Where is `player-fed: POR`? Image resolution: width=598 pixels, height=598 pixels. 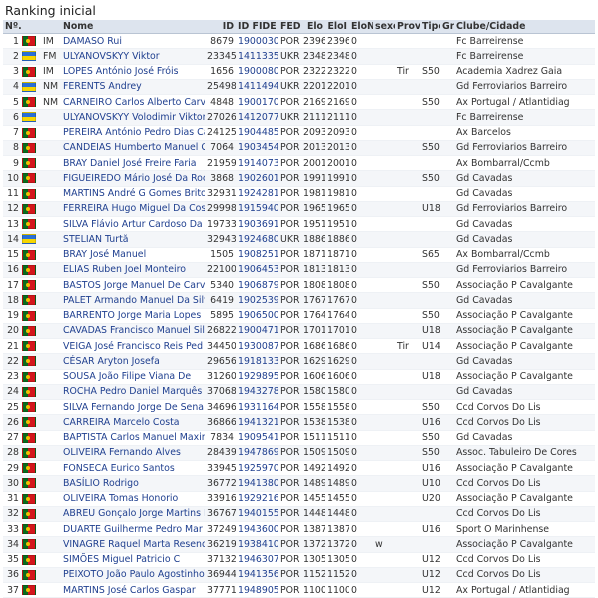
player-fed: POR is located at coordinates (289, 590).